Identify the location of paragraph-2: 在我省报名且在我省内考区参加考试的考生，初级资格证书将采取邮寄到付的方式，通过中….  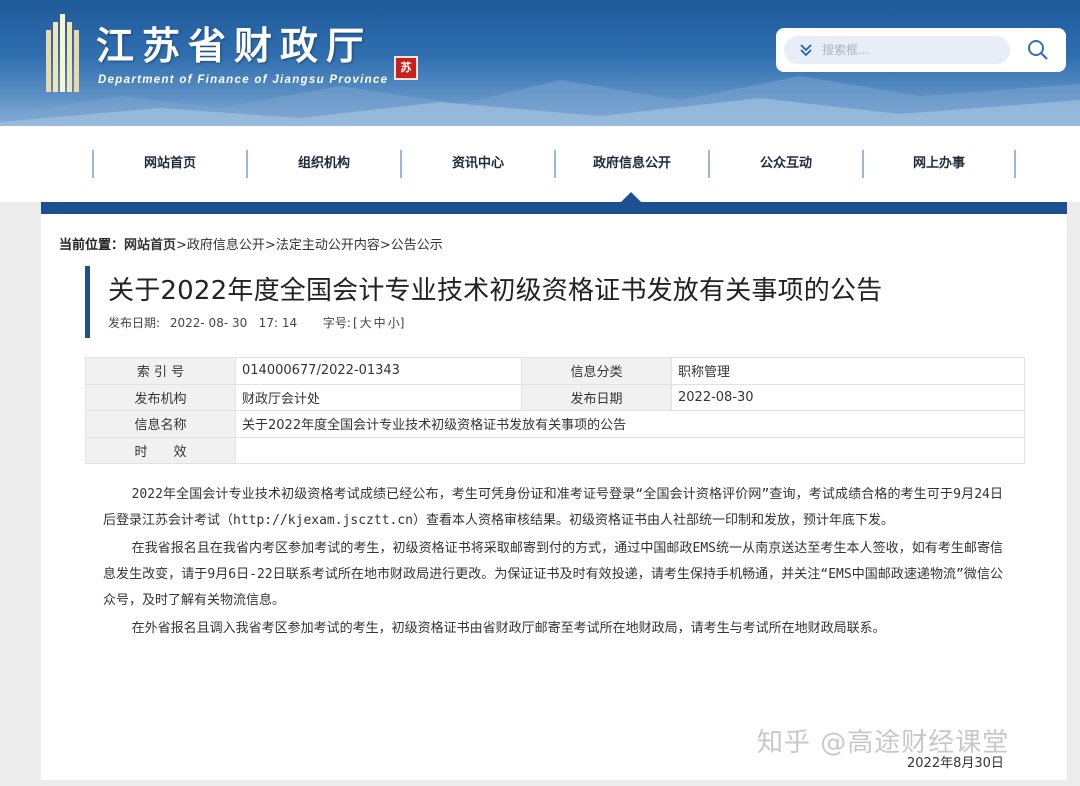
(553, 574).